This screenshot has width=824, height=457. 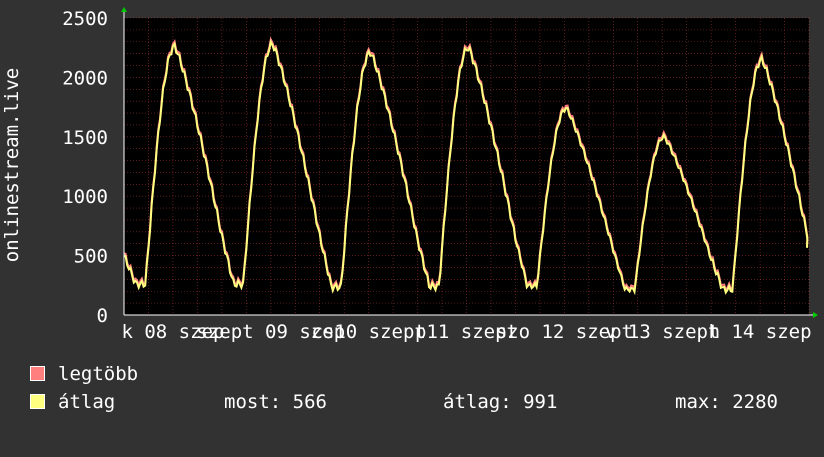 I want to click on x-tick-label: h 14 szep, so click(x=760, y=332).